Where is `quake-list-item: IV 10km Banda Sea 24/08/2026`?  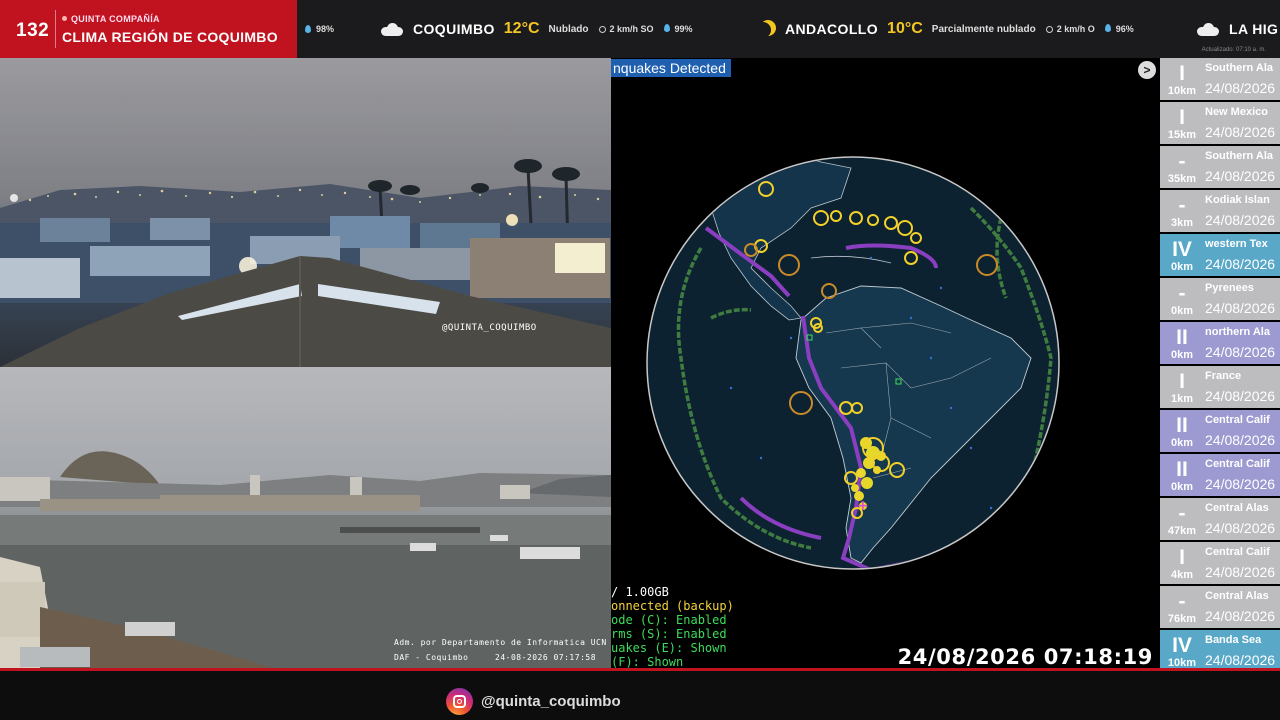
quake-list-item: IV 10km Banda Sea 24/08/2026 is located at coordinates (1220, 650).